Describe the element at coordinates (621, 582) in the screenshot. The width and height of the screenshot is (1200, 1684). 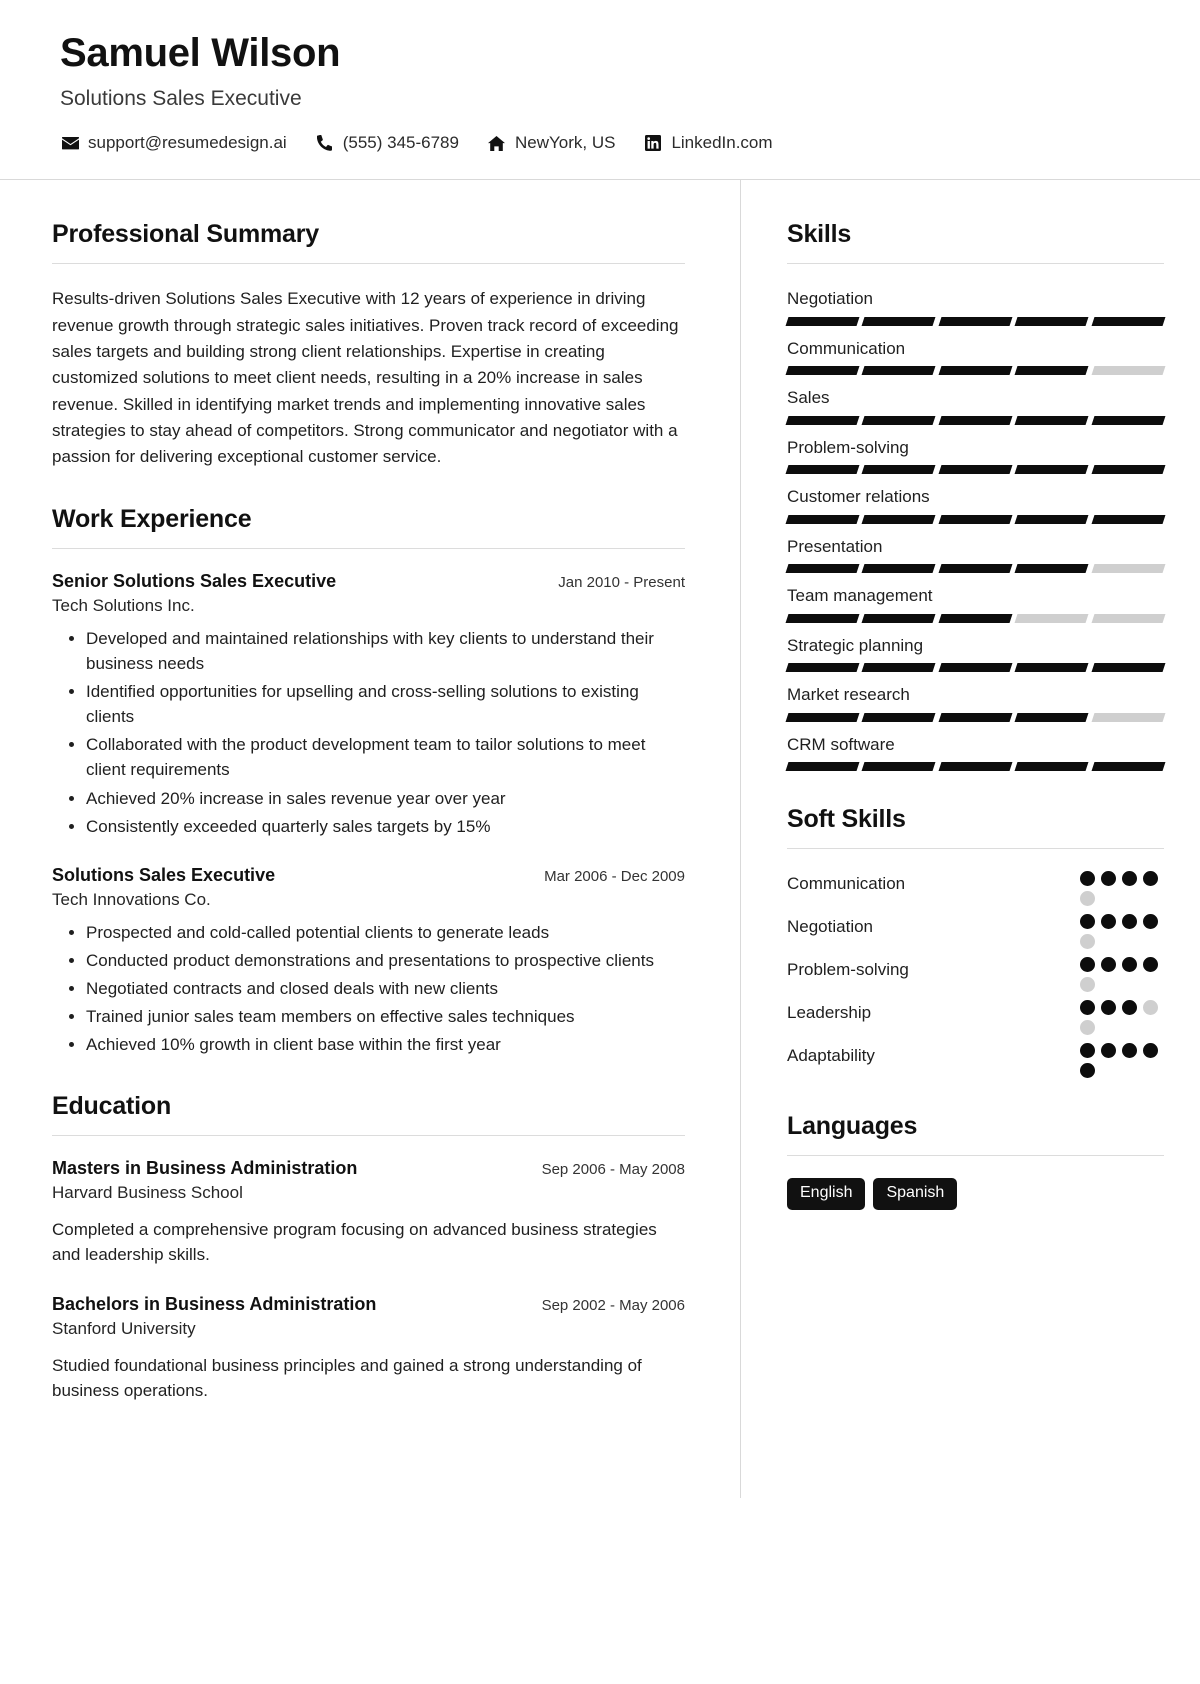
I see `entry-dates: Jan 2010 - Present` at that location.